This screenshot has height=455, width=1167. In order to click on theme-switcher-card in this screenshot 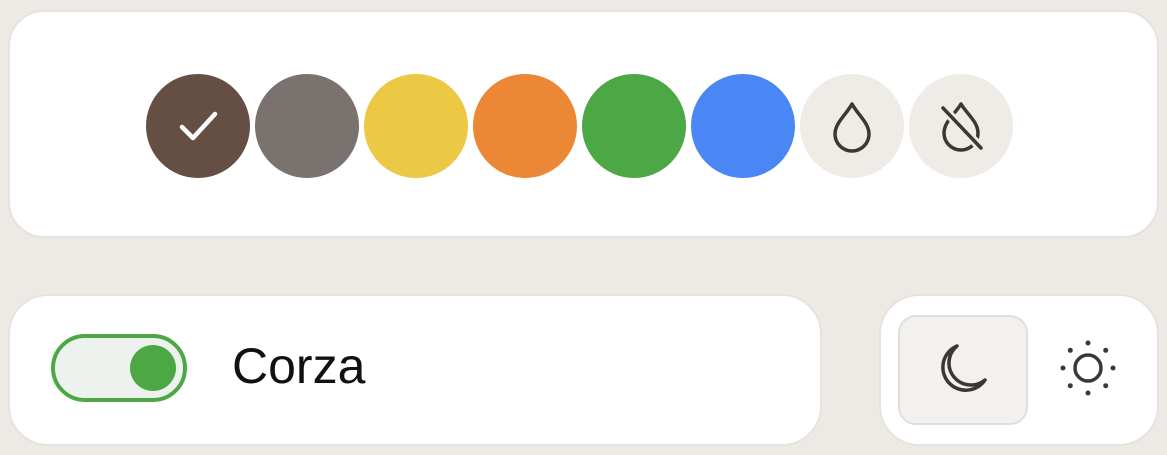, I will do `click(1019, 370)`.